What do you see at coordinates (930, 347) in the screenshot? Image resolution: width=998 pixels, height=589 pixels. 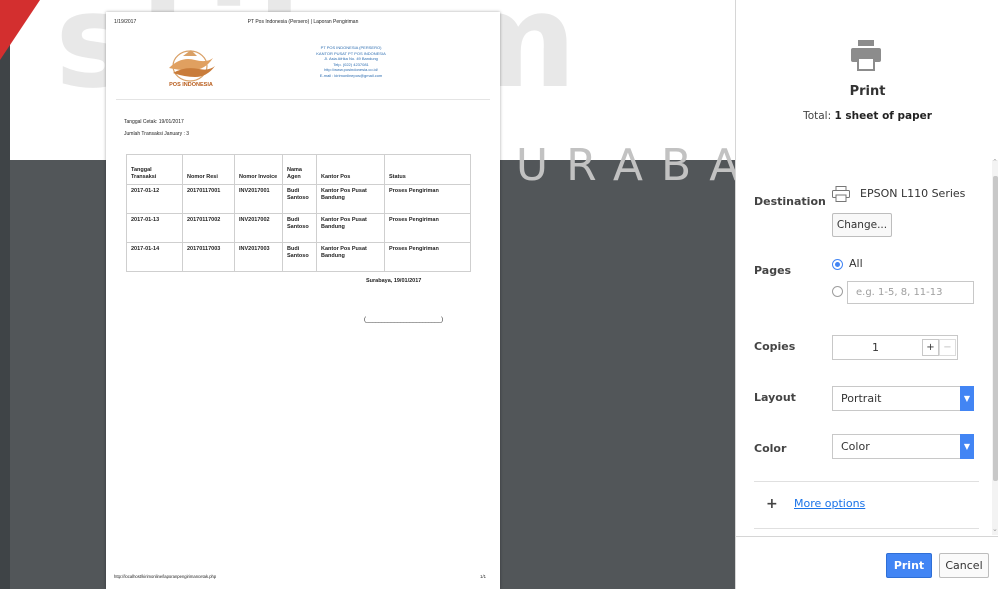 I see `copies-increment-button: +` at bounding box center [930, 347].